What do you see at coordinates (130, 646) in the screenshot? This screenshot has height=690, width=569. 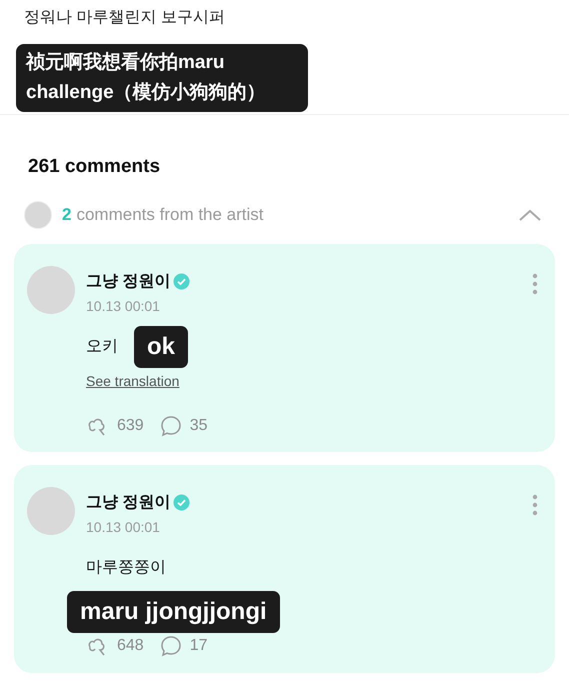 I see `like-count: 648` at bounding box center [130, 646].